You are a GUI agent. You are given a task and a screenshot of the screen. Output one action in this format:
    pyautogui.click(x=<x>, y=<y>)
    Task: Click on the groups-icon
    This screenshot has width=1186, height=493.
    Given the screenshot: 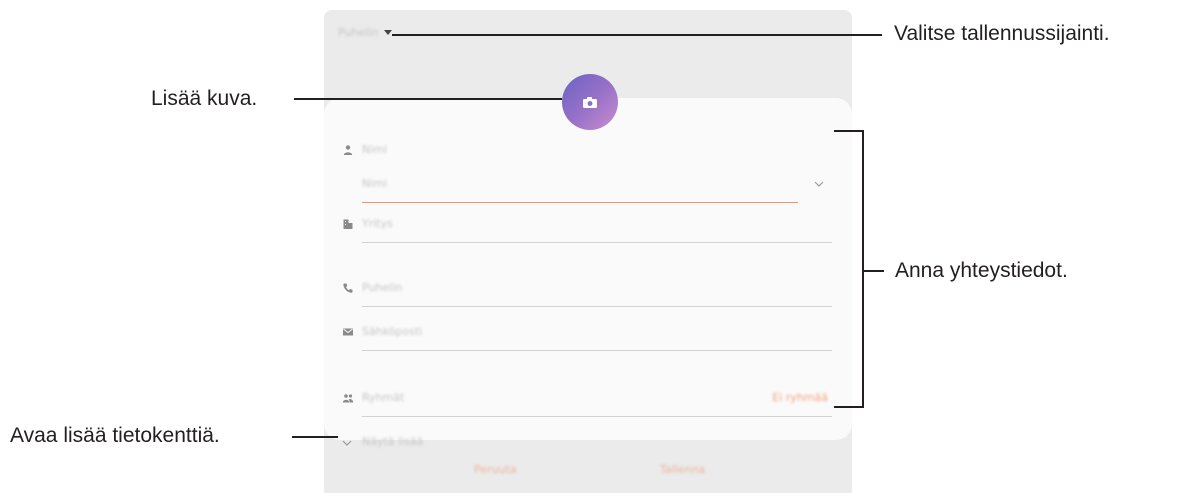 What is the action you would take?
    pyautogui.click(x=348, y=398)
    